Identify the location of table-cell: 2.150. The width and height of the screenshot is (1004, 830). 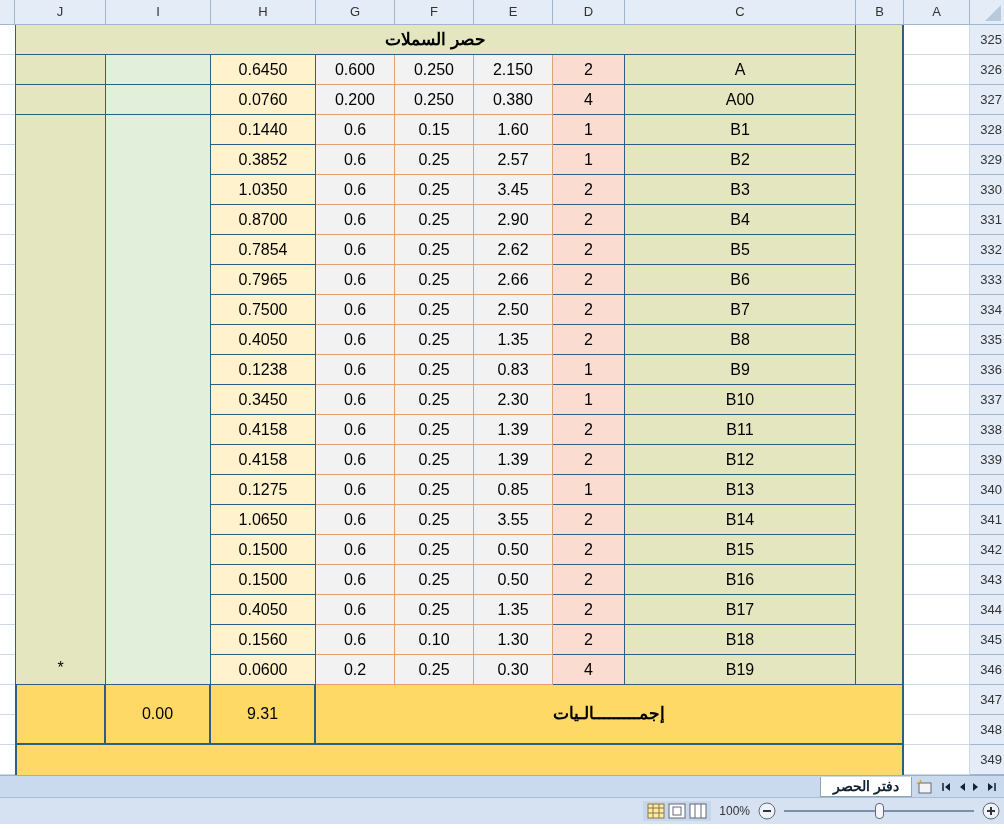
(513, 70).